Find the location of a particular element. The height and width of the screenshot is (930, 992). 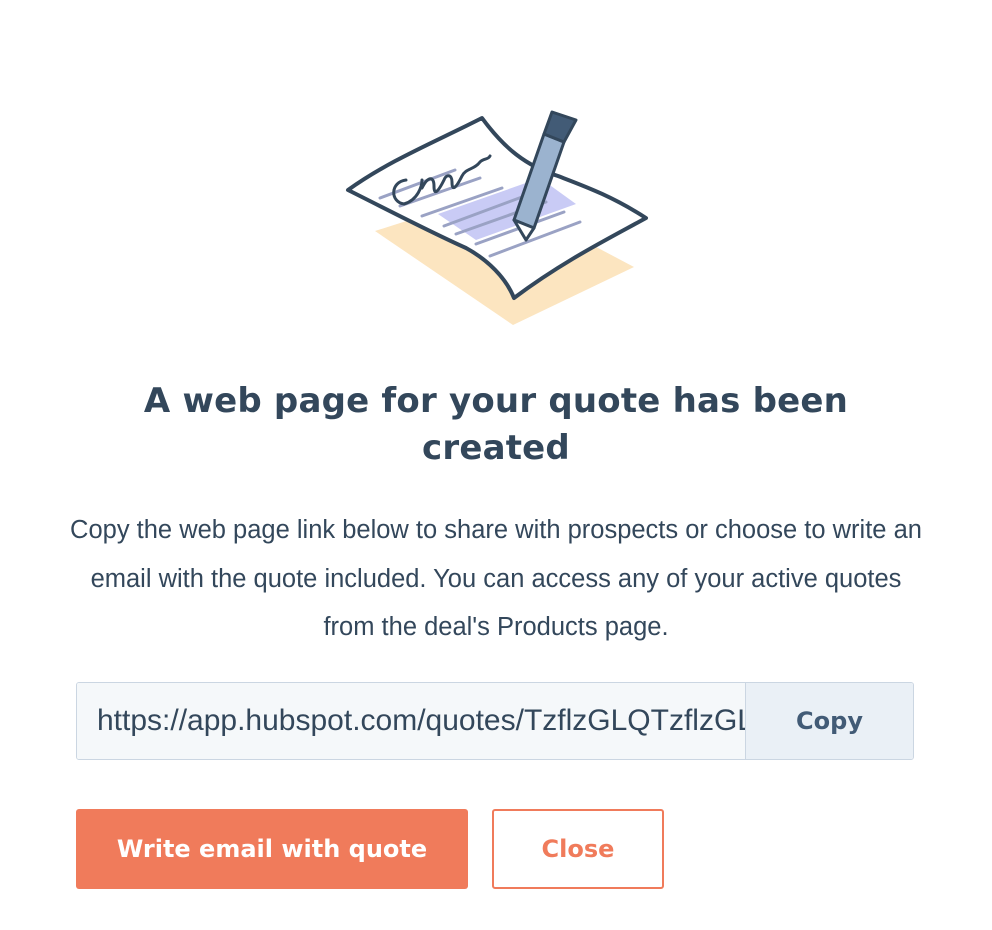

copy-button: Copy is located at coordinates (829, 721).